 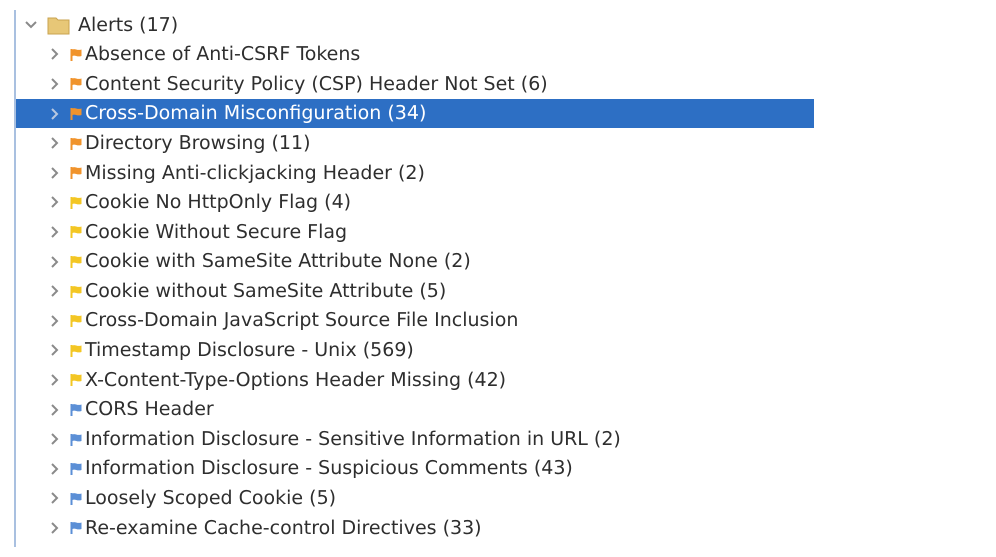 I want to click on tree-item: Cross-Domain Misconfiguration (34), so click(x=415, y=113).